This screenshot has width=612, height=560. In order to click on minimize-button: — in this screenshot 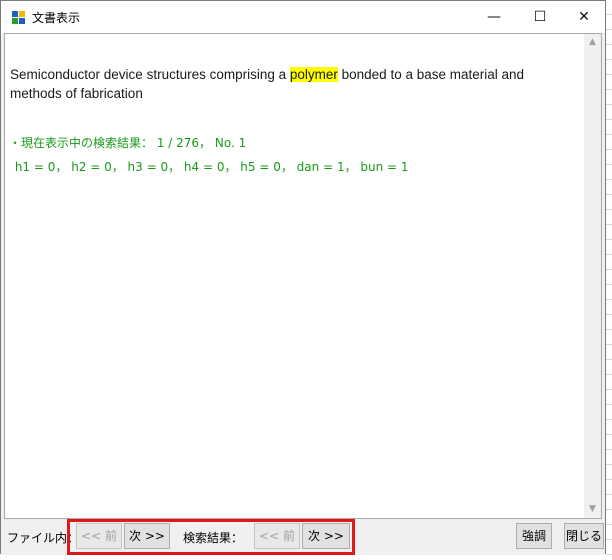, I will do `click(494, 17)`.